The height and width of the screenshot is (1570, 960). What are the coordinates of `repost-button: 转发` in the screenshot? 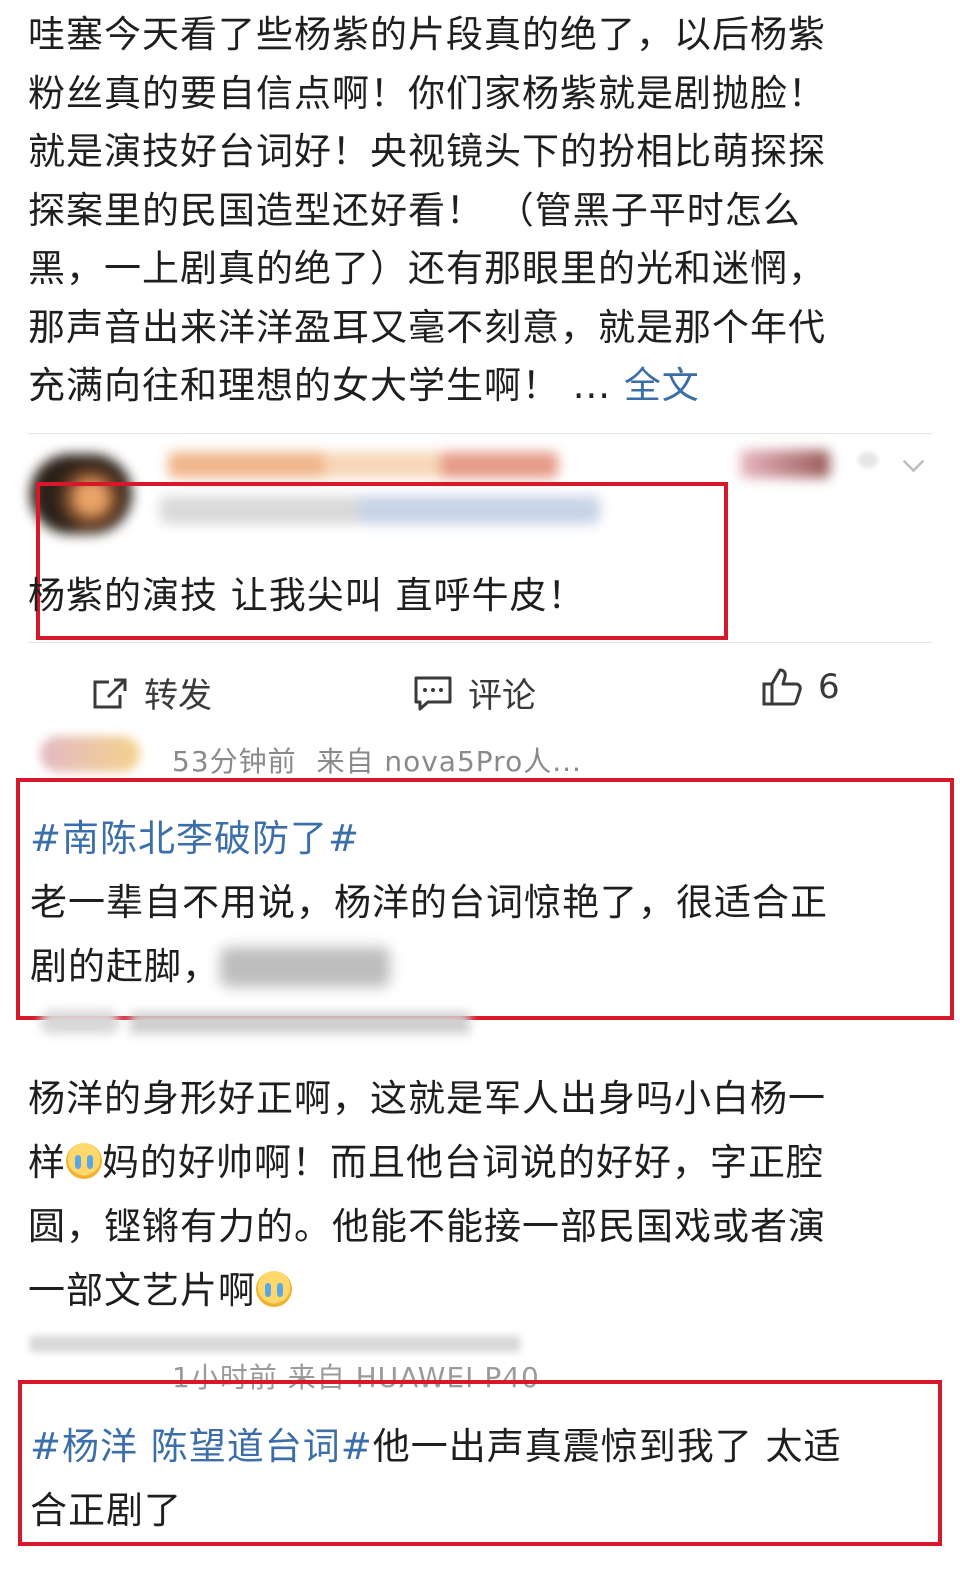 It's located at (151, 692).